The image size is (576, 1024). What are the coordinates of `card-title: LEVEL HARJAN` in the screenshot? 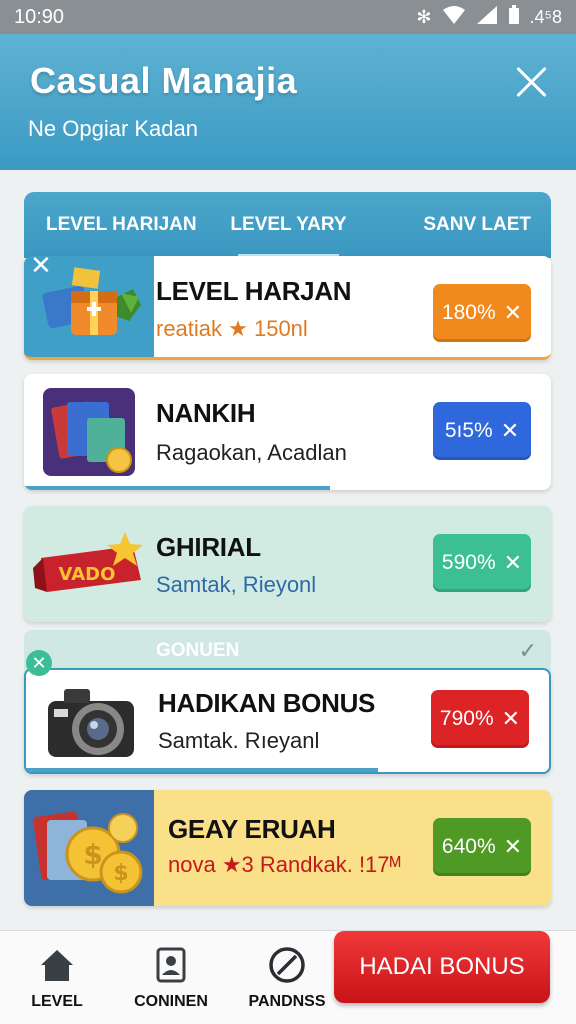 It's located at (254, 291).